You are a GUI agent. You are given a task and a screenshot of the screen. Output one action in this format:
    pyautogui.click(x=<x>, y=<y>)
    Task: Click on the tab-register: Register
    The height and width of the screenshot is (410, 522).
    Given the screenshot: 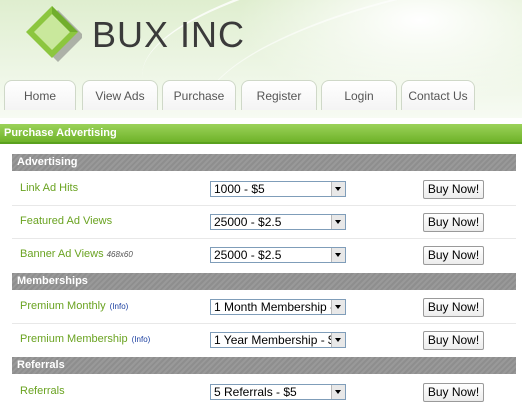 What is the action you would take?
    pyautogui.click(x=279, y=95)
    